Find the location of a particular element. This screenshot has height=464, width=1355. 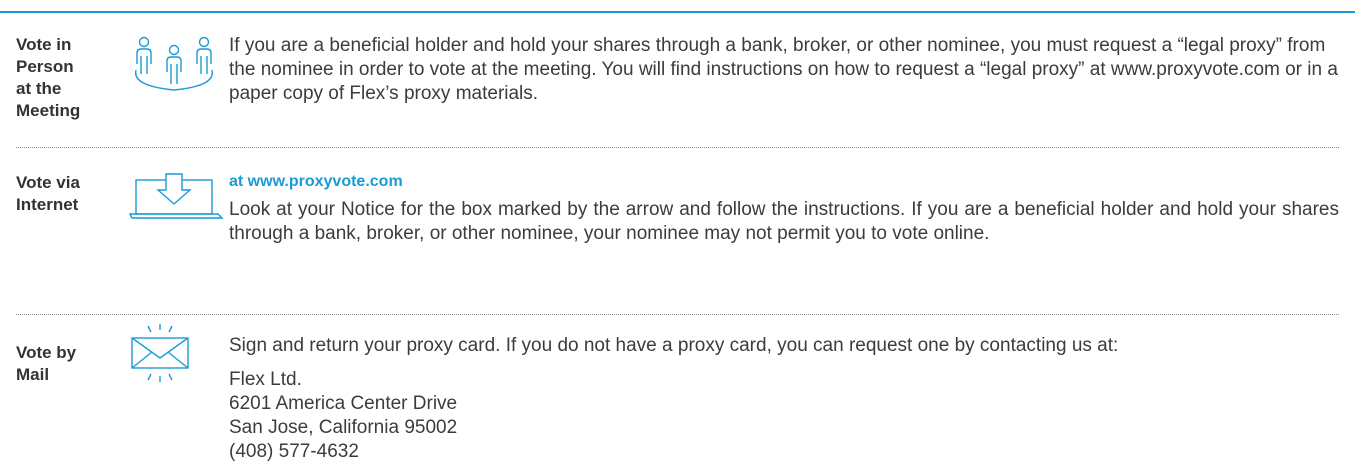

proxyvote-link: at www.proxyvote.com is located at coordinates (784, 182).